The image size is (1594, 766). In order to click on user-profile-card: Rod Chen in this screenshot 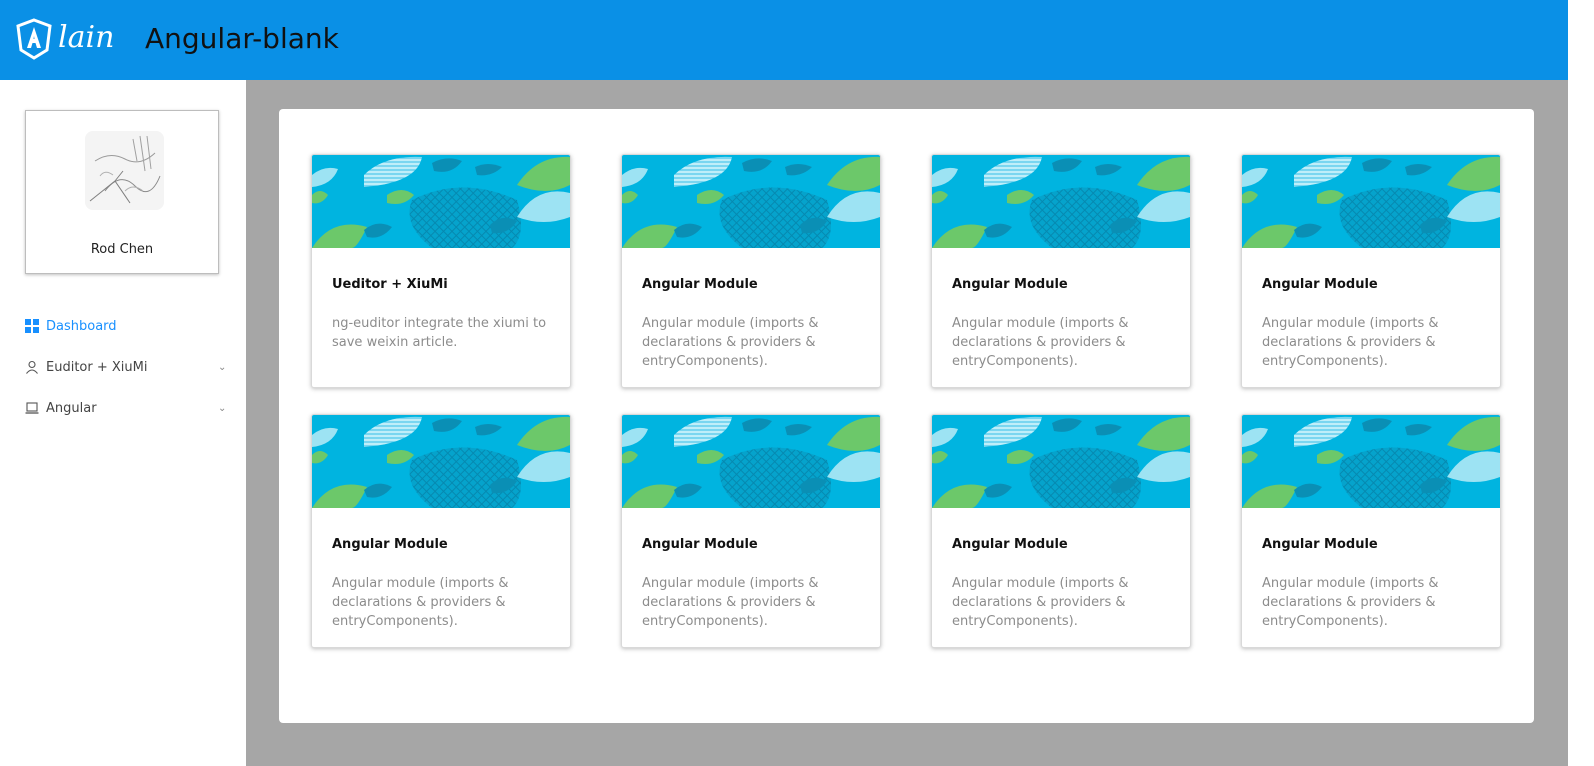, I will do `click(122, 192)`.